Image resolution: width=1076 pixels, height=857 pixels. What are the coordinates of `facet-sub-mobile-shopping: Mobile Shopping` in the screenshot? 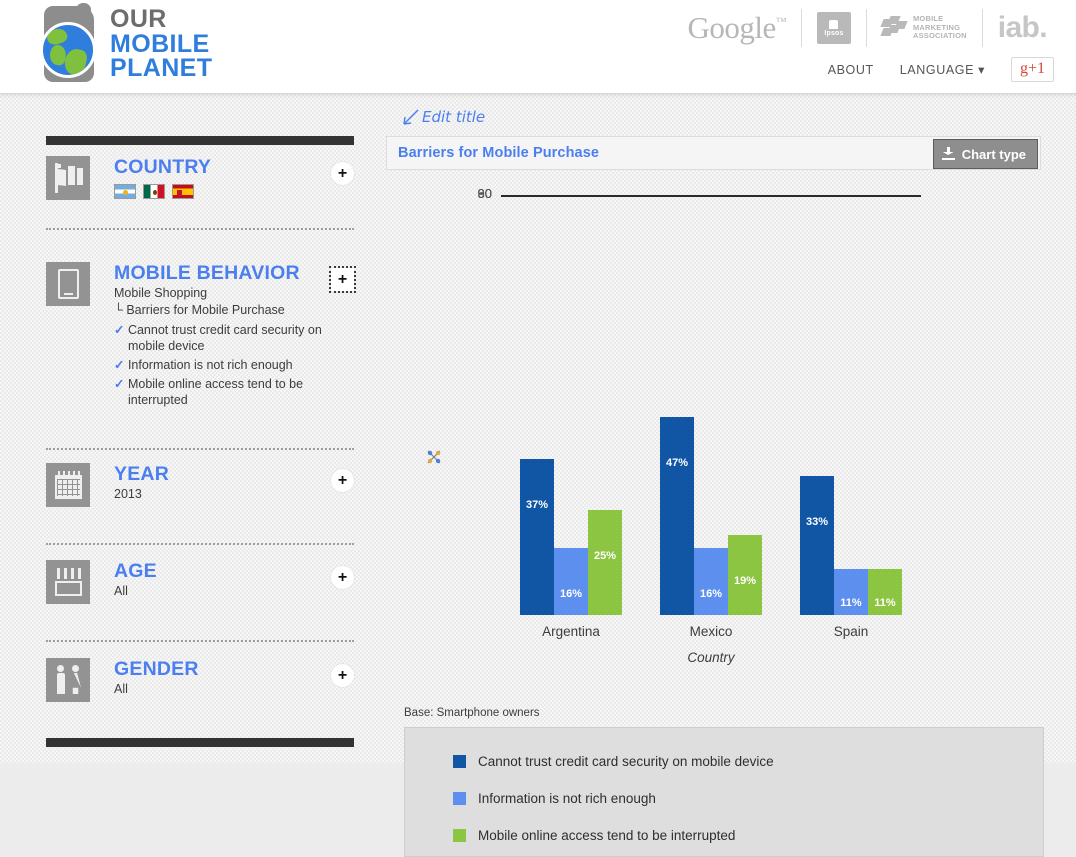 It's located at (161, 293).